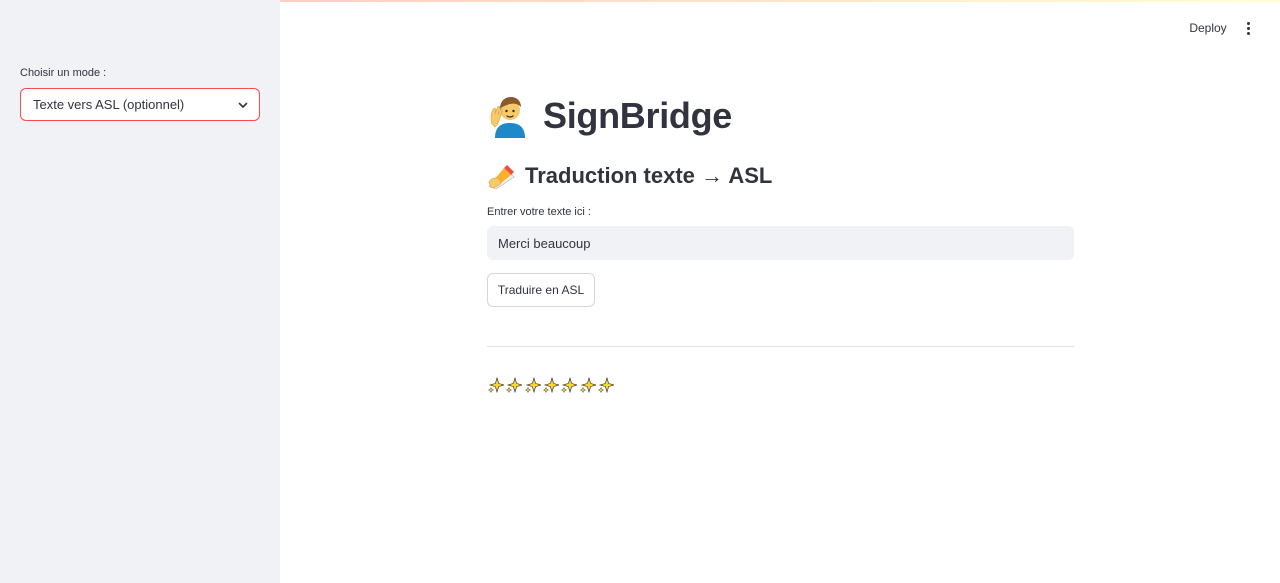  I want to click on writing-hand-icon, so click(502, 176).